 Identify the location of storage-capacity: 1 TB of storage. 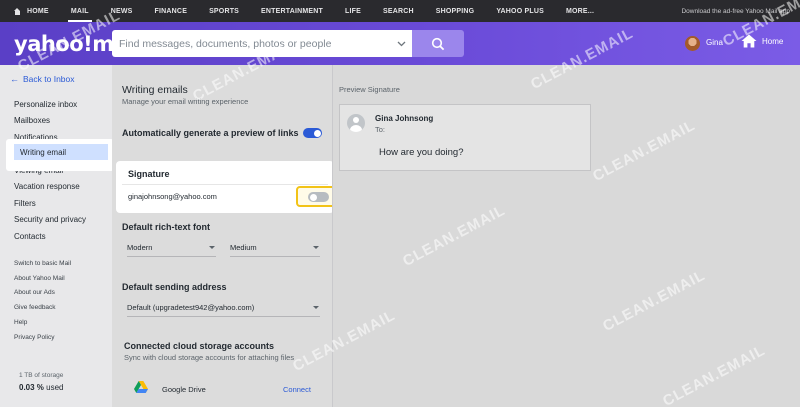
(41, 375).